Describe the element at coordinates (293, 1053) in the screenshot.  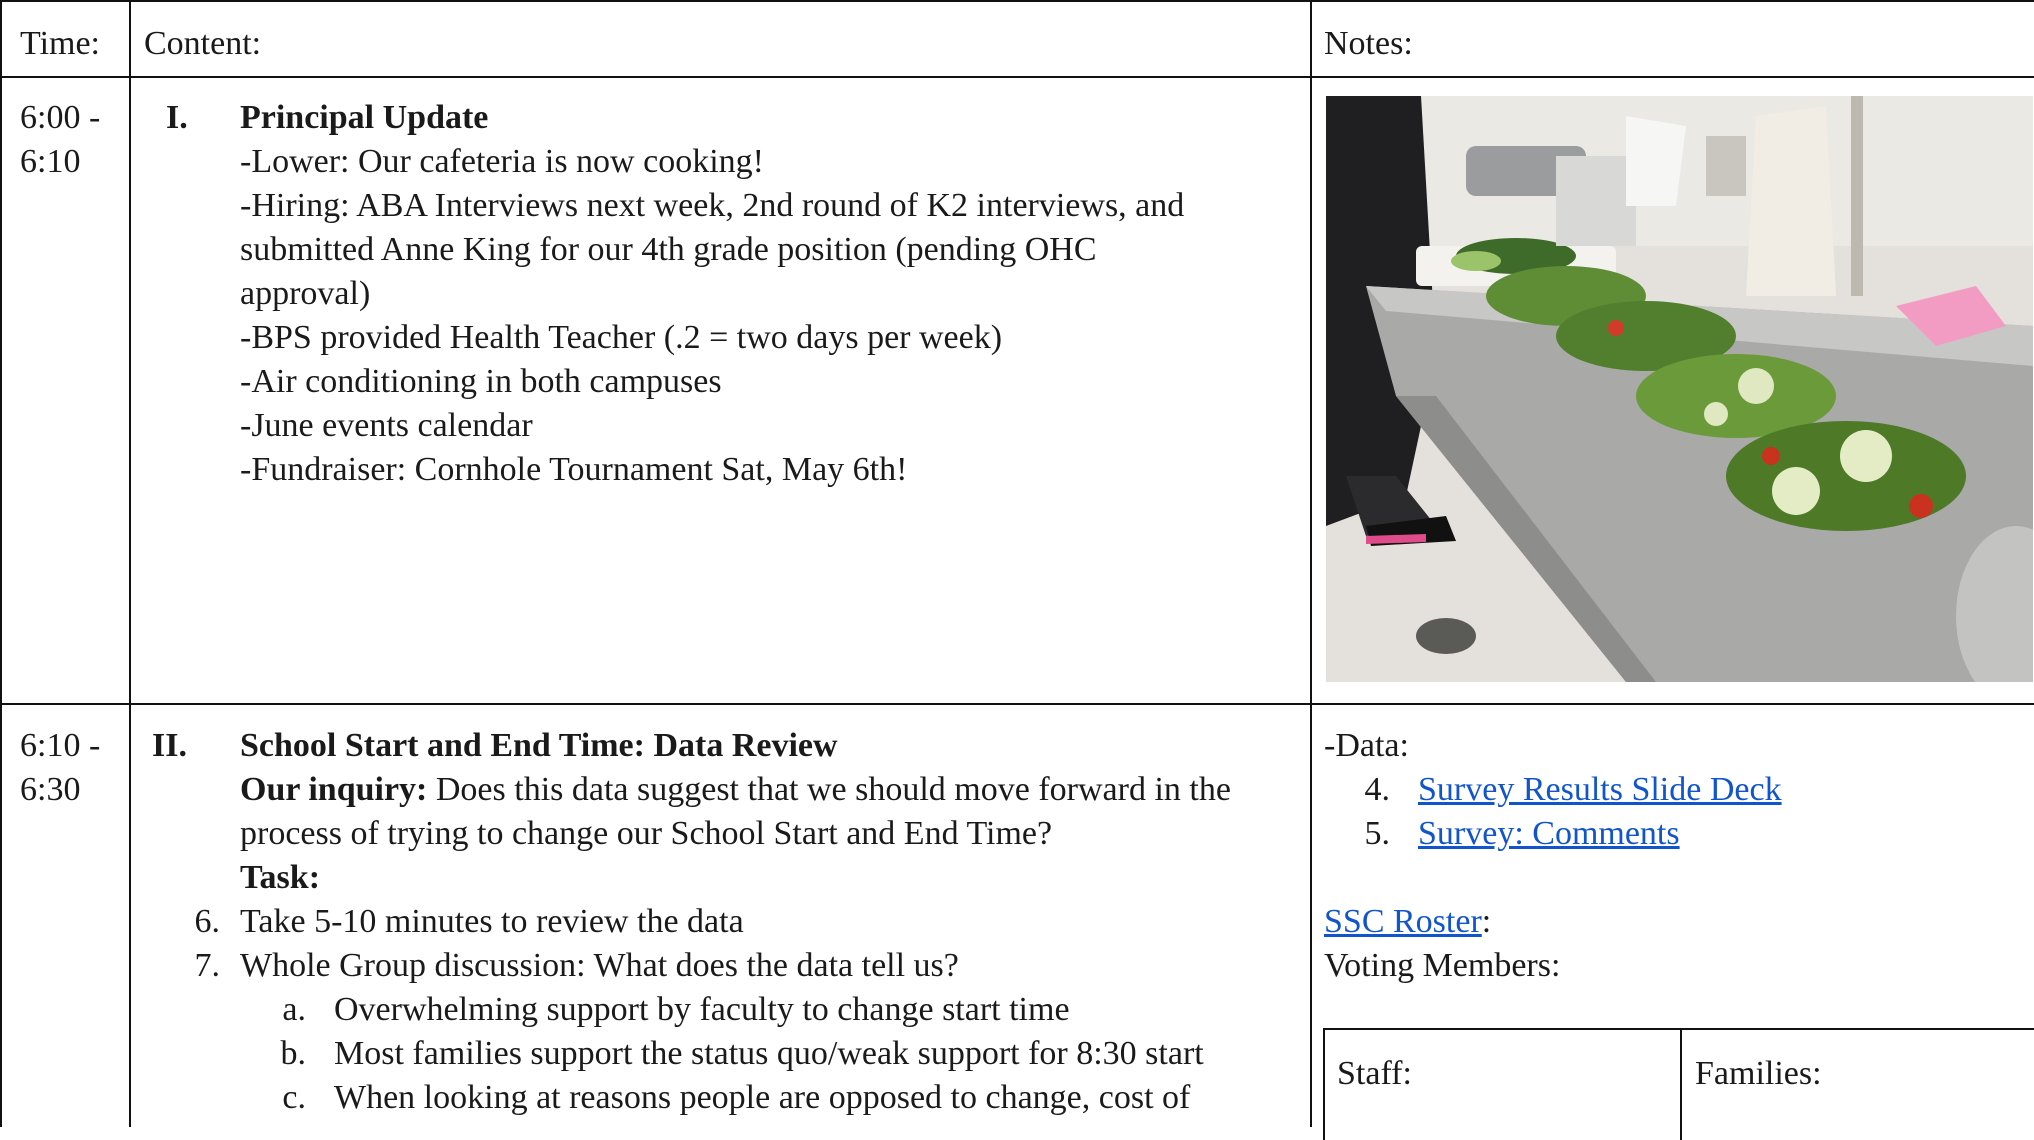
I see `substep-letter: b.` at that location.